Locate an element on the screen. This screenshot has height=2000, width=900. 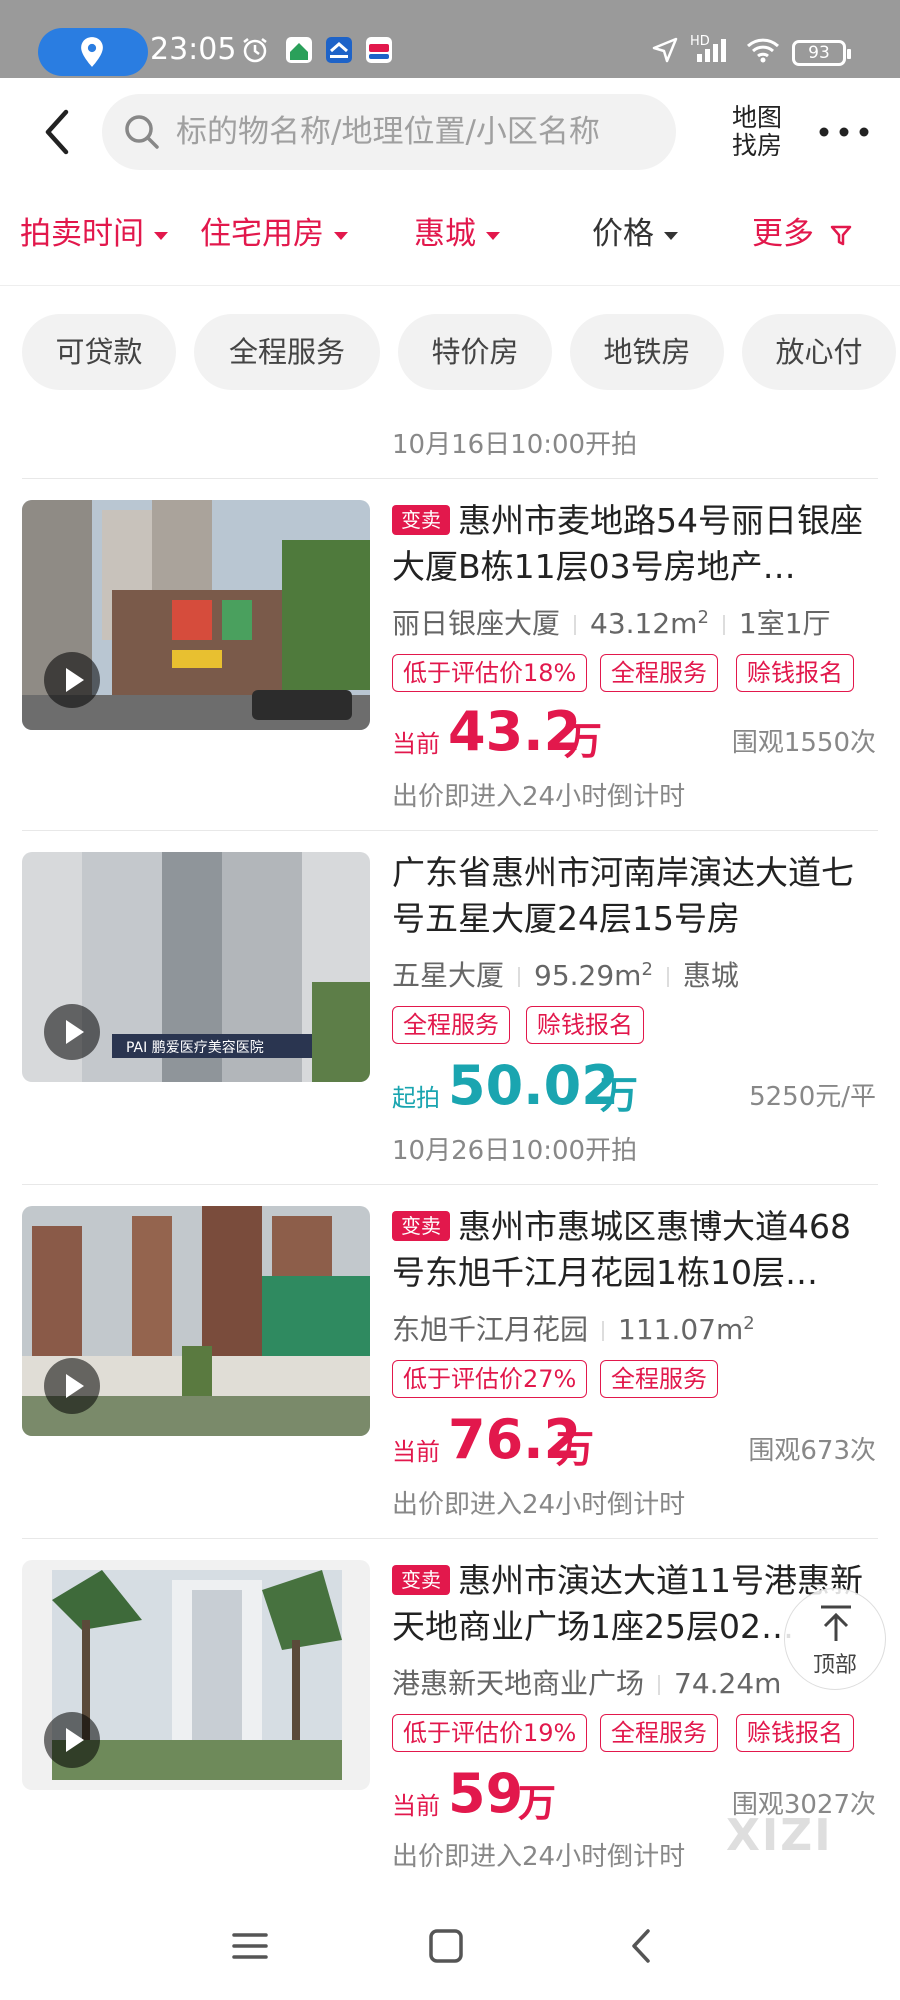
filter-more: 更多 is located at coordinates (802, 234).